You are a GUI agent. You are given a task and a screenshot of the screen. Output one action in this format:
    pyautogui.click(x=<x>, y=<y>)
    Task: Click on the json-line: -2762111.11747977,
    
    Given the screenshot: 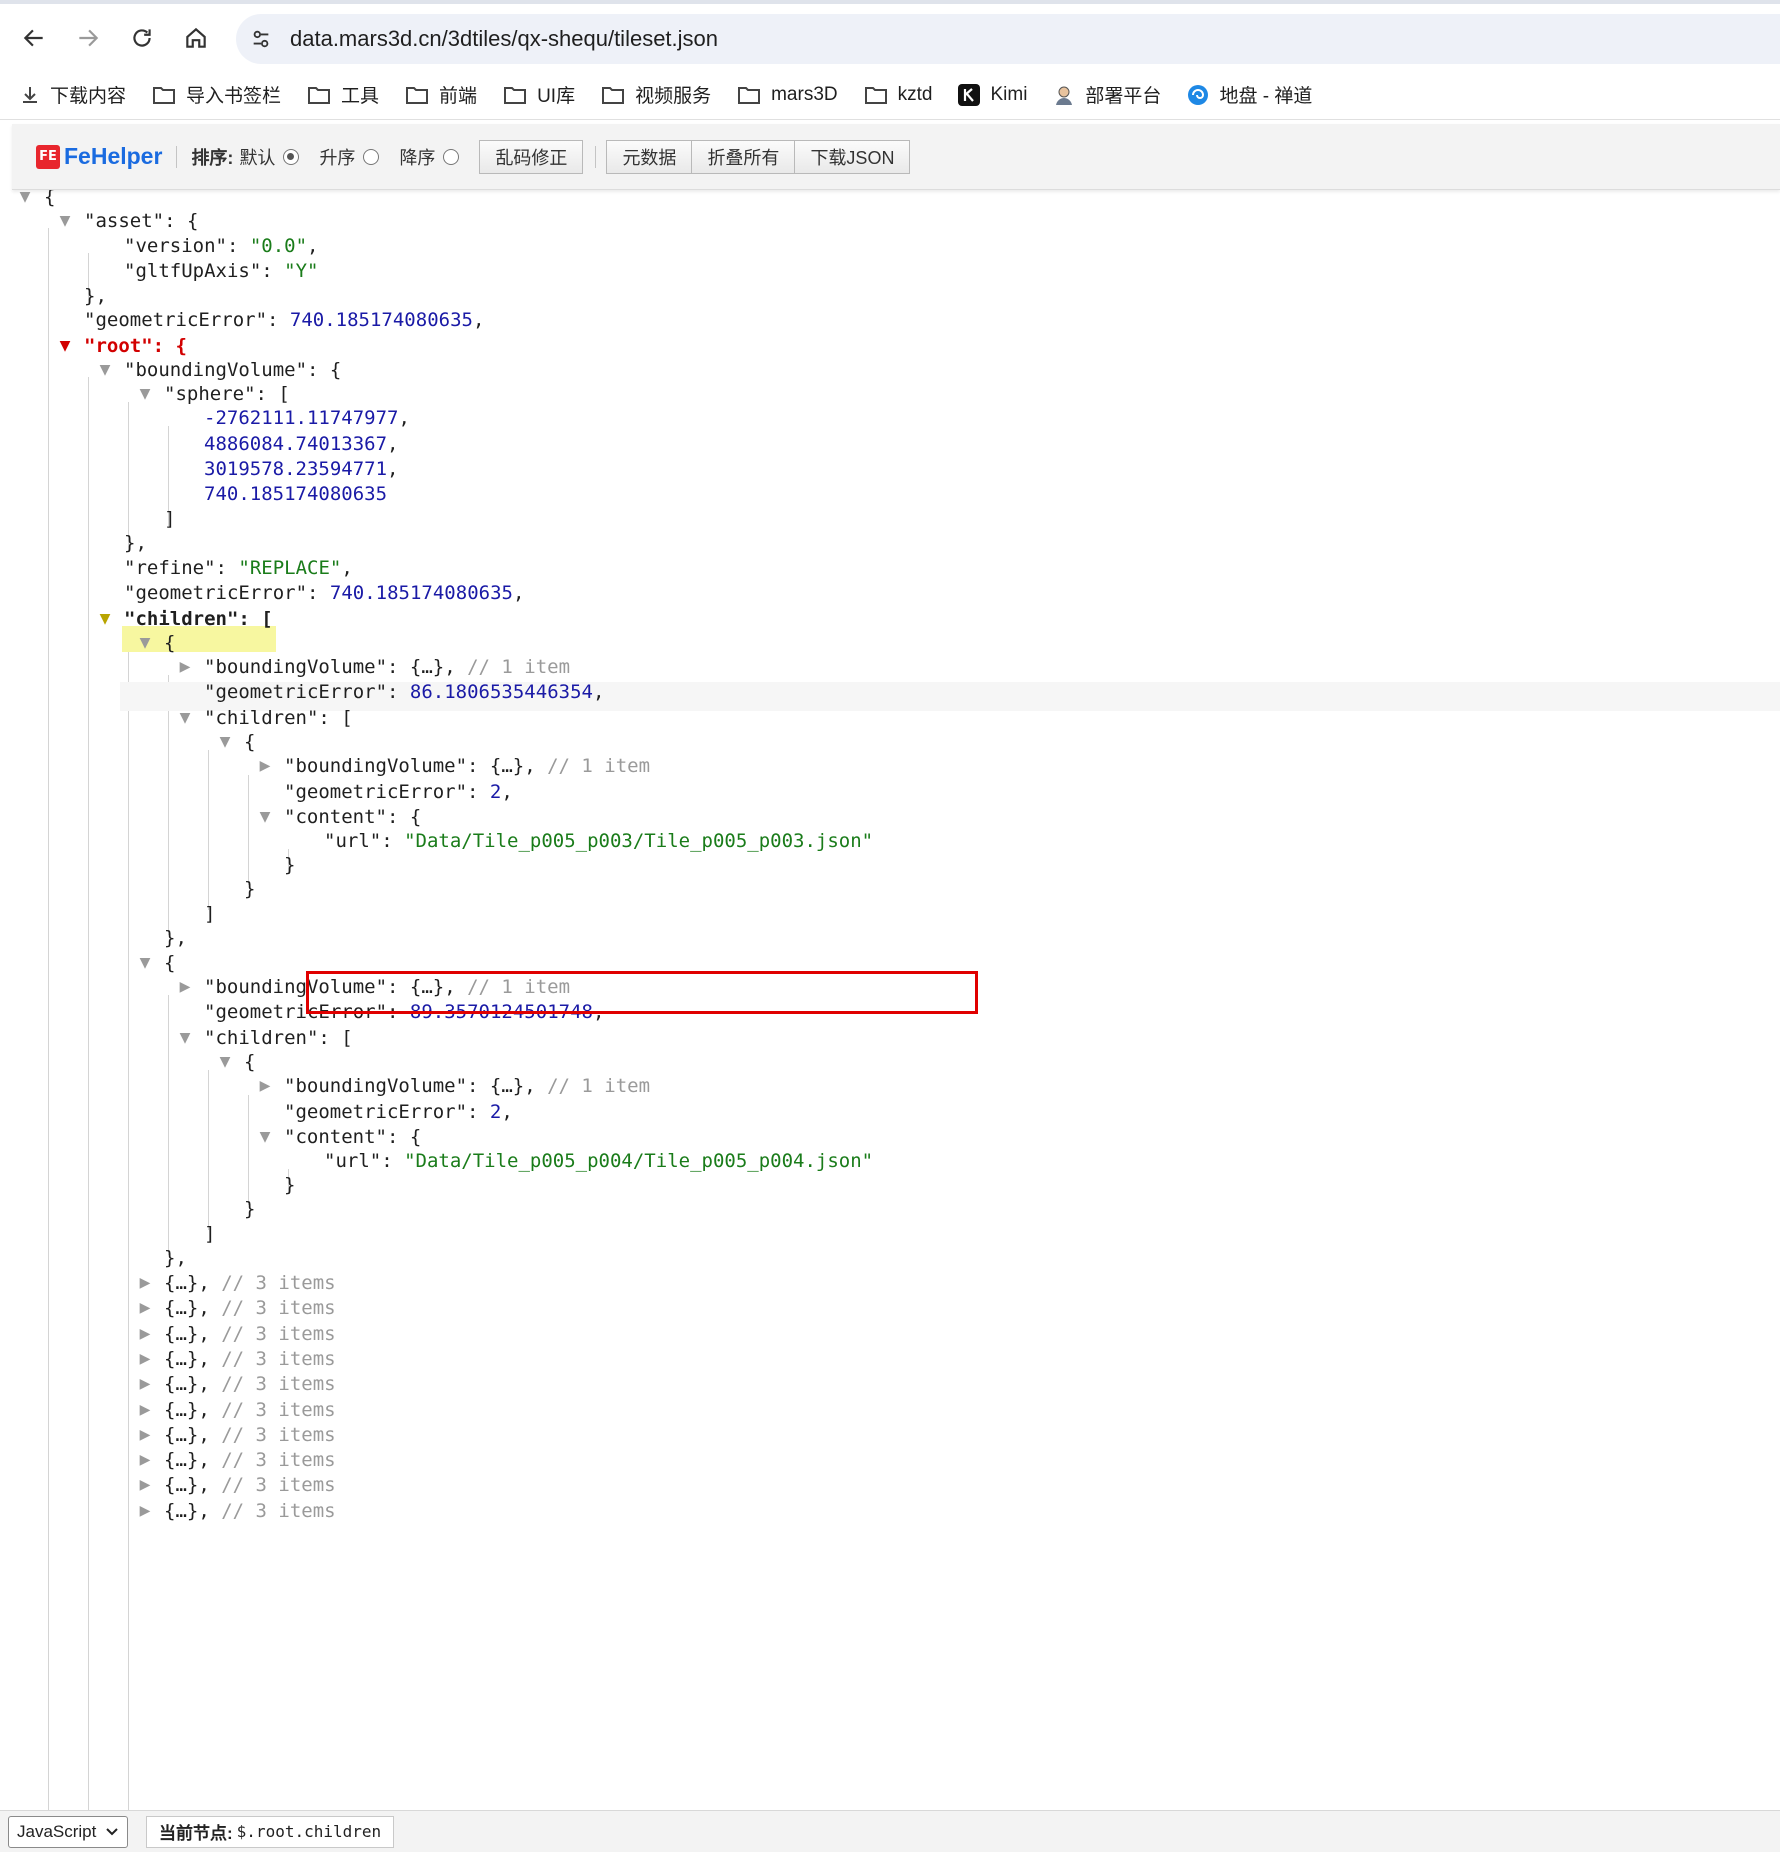 What is the action you would take?
    pyautogui.click(x=307, y=418)
    